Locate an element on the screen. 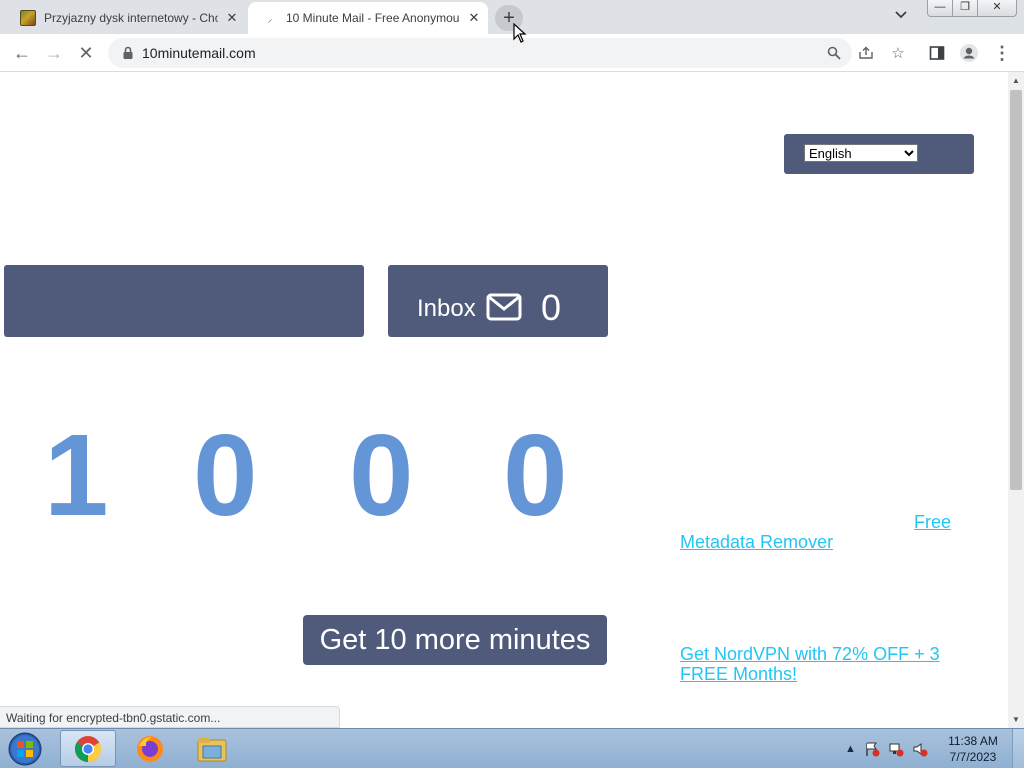 The height and width of the screenshot is (768, 1024). timer-minutes-ones: 0 is located at coordinates (225, 475).